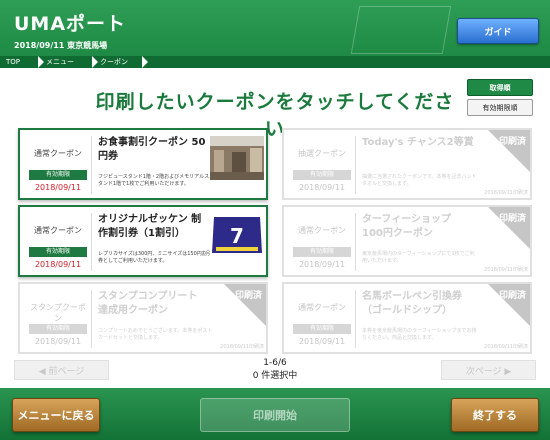 The image size is (550, 440). Describe the element at coordinates (56, 415) in the screenshot. I see `back-to-menu-button: メニューに戻る` at that location.